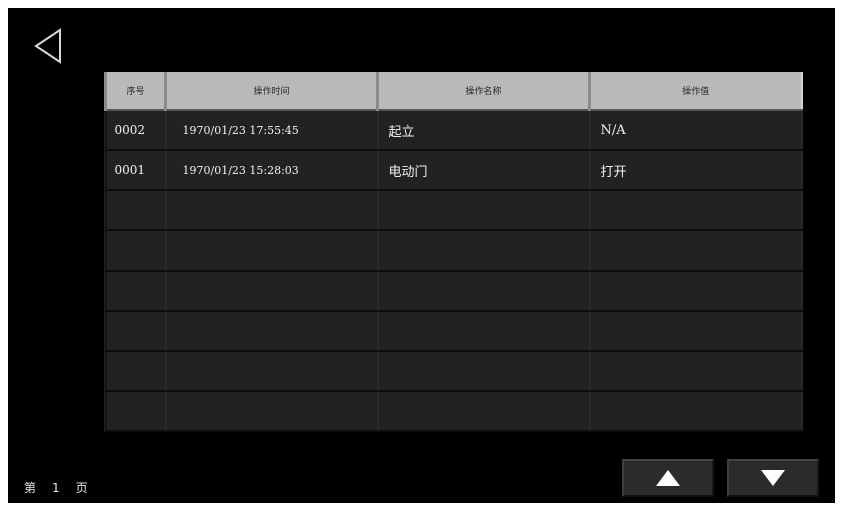 This screenshot has width=843, height=511. I want to click on header-name: 操作名称, so click(483, 91).